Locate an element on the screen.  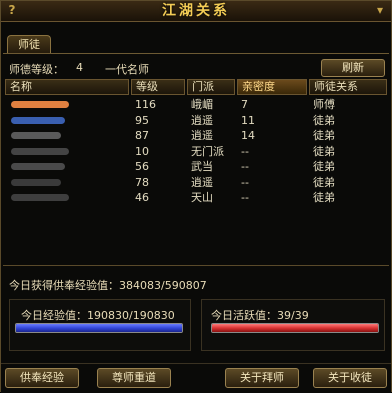
exp-label: 今日经验值：190830/190830 is located at coordinates (98, 315).